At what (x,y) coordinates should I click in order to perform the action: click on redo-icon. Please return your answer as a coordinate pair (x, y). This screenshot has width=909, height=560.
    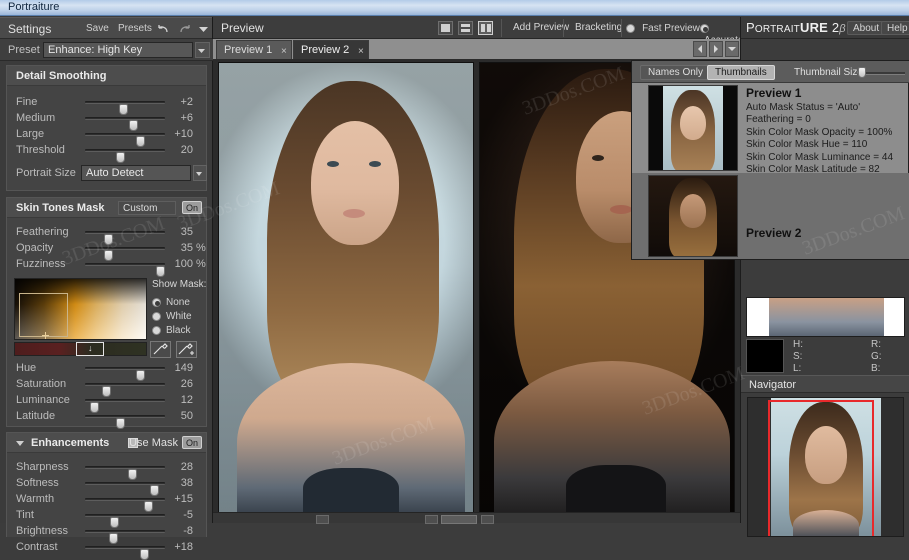
    Looking at the image, I should click on (183, 29).